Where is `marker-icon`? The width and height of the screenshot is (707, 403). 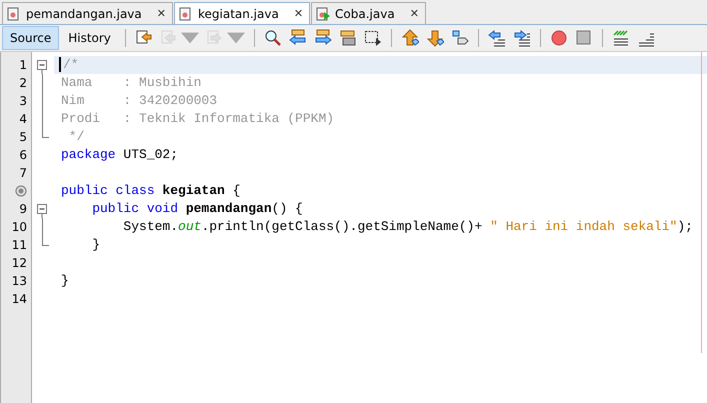 marker-icon is located at coordinates (21, 191).